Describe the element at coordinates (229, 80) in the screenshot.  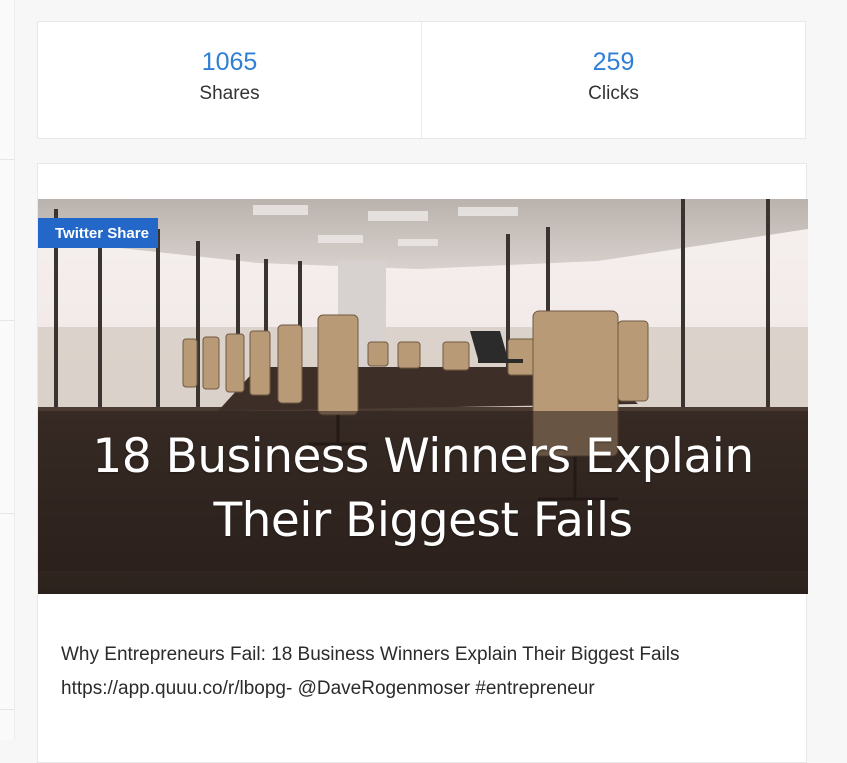
I see `shares-stat: 1065 Shares` at that location.